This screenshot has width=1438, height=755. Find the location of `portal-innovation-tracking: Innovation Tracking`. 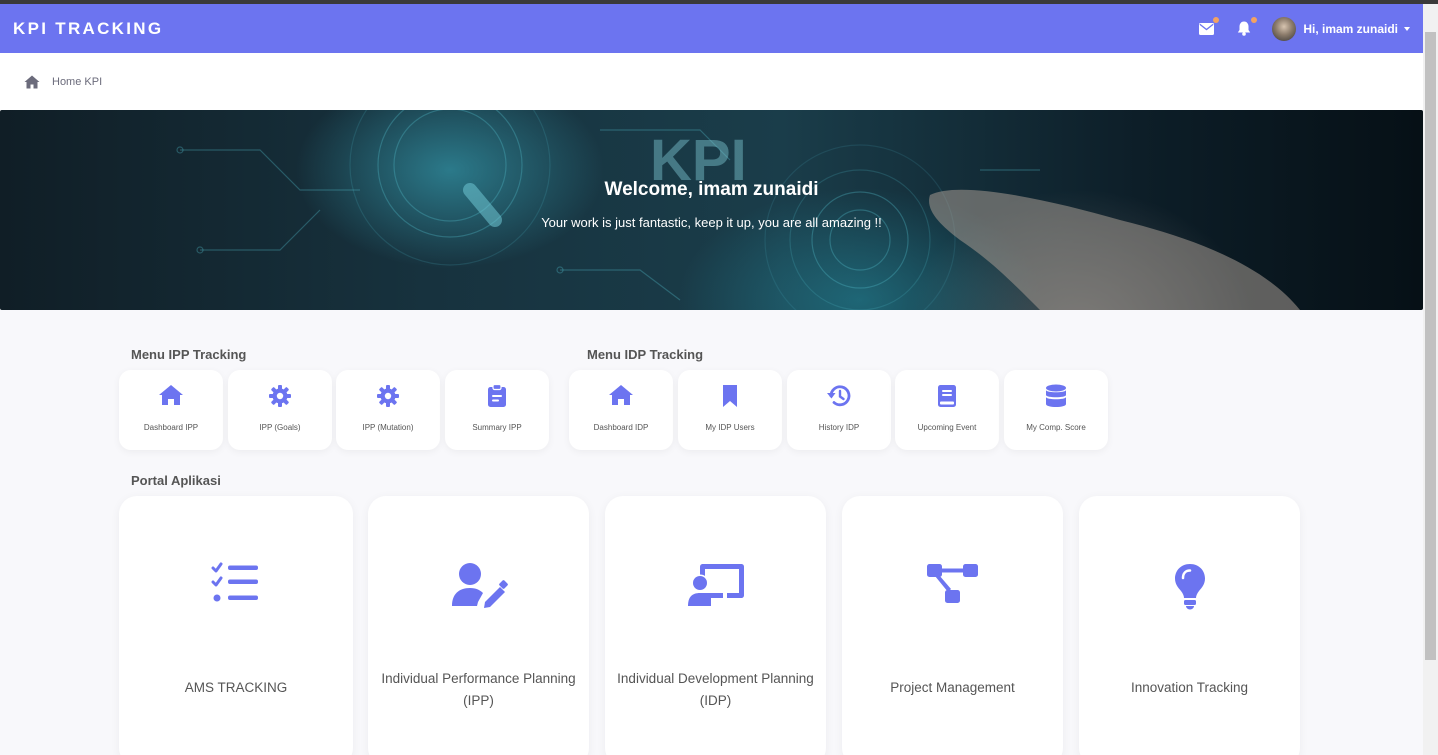

portal-innovation-tracking: Innovation Tracking is located at coordinates (1189, 625).